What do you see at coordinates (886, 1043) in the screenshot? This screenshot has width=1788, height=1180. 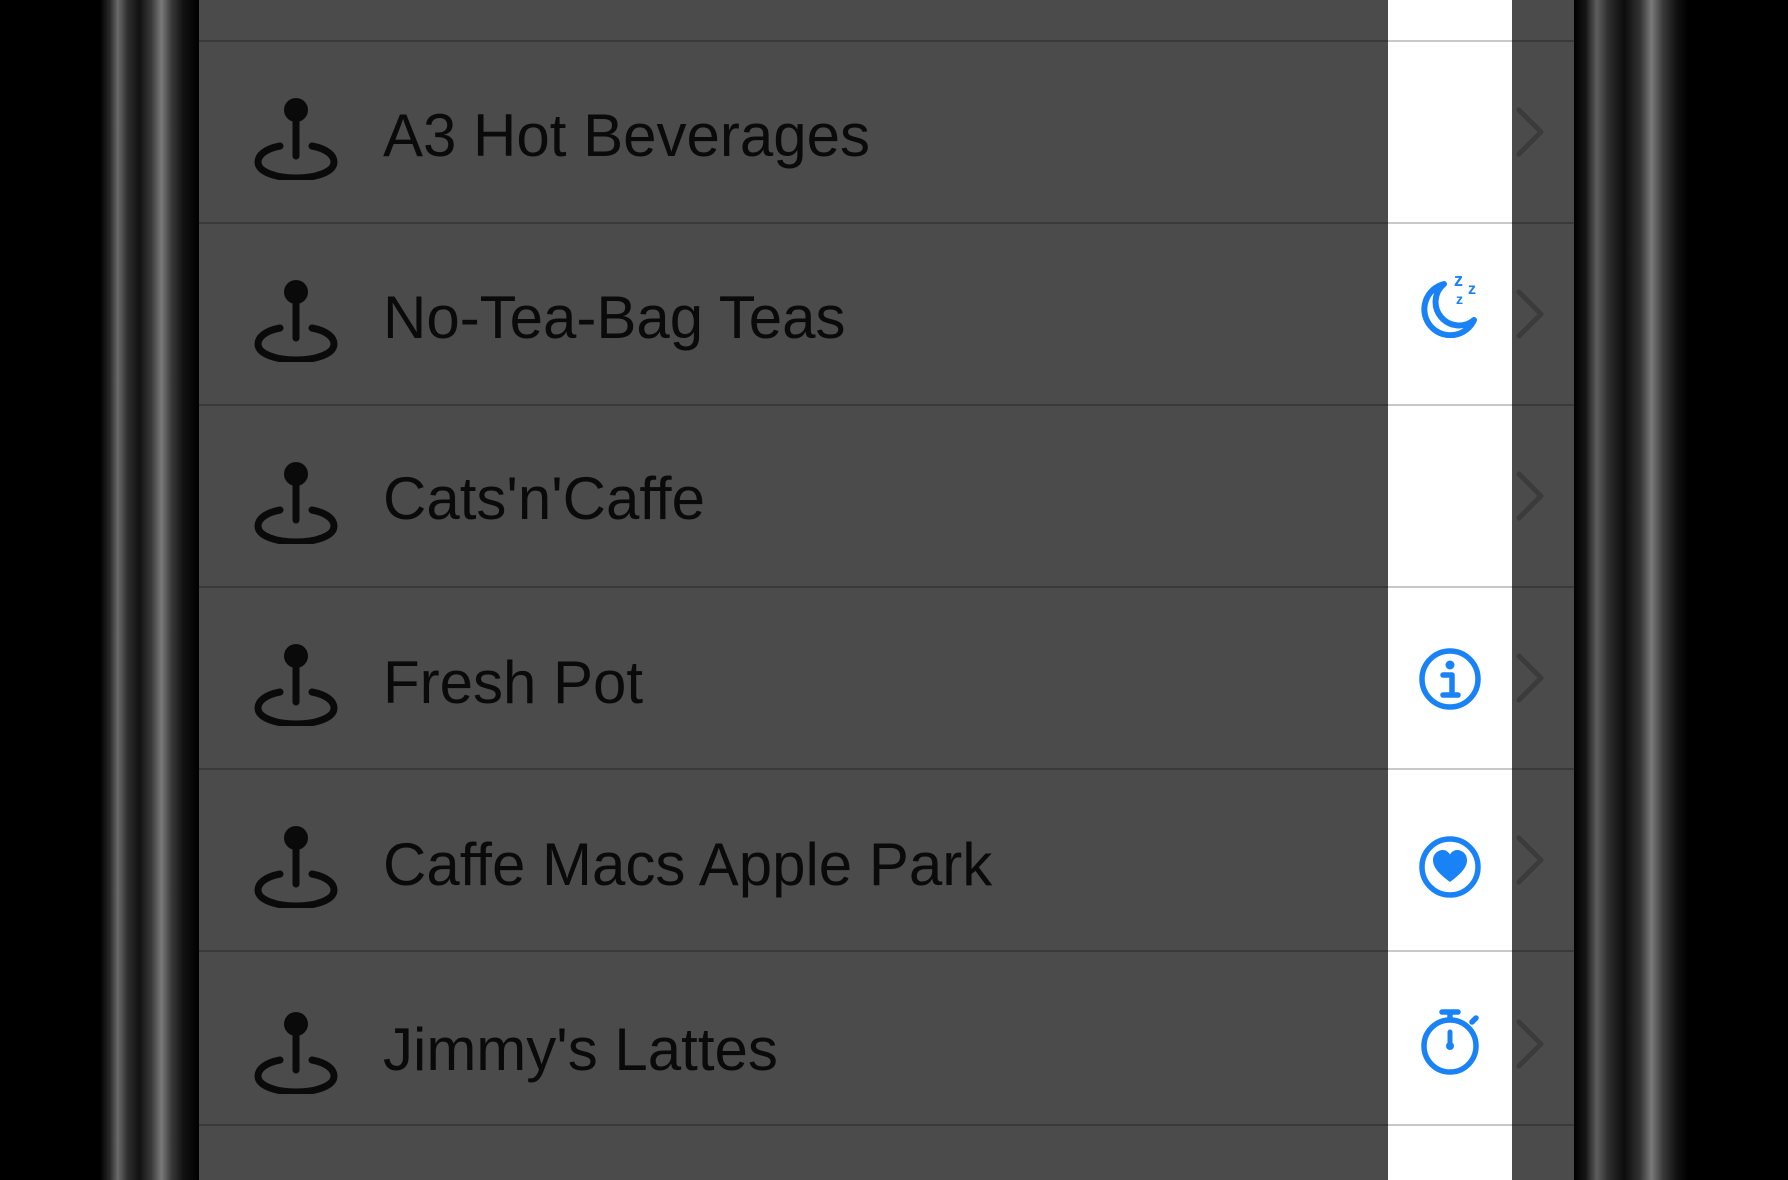 I see `list-item: Jimmy's Lattes` at bounding box center [886, 1043].